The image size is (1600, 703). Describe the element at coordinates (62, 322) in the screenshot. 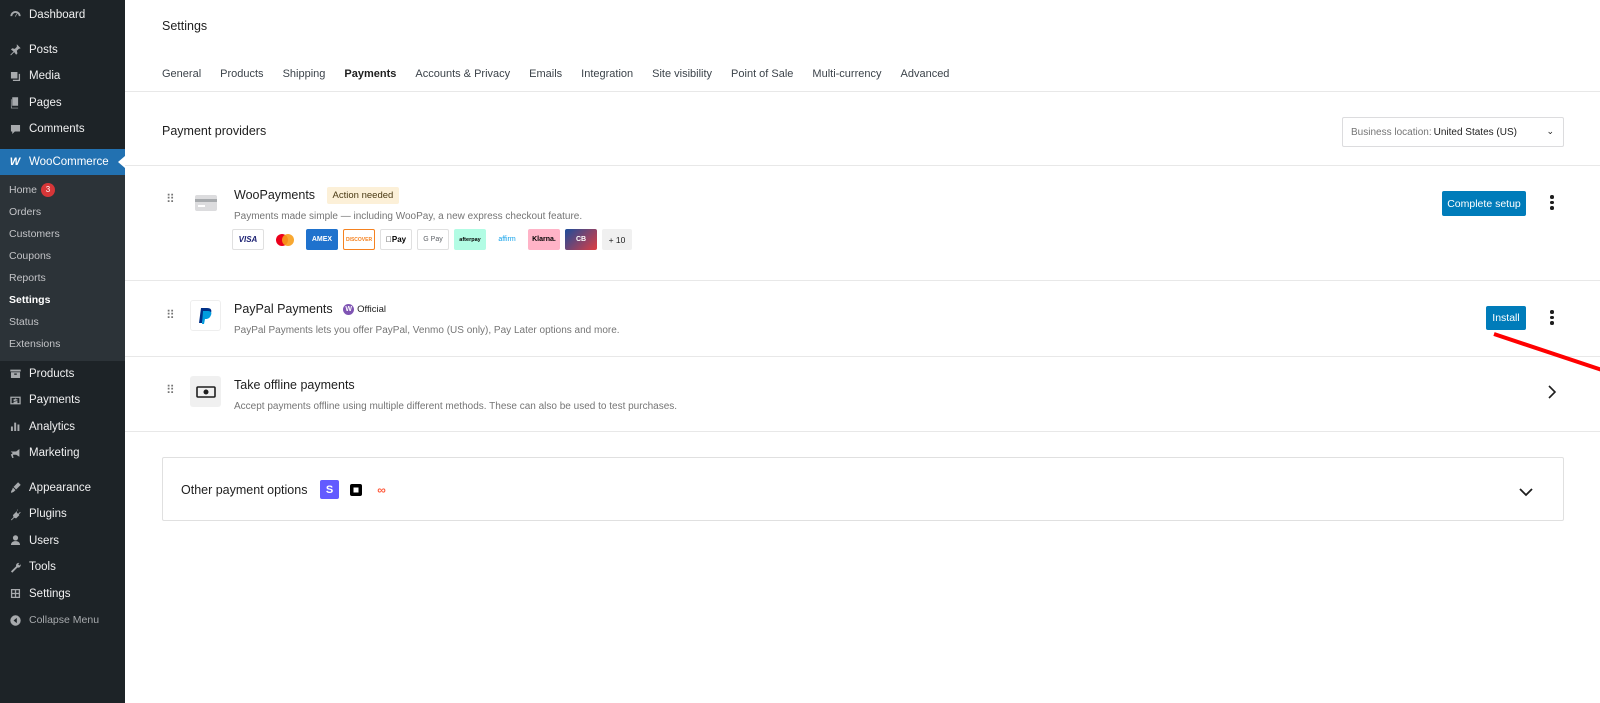

I see `submenu-status: Status` at that location.